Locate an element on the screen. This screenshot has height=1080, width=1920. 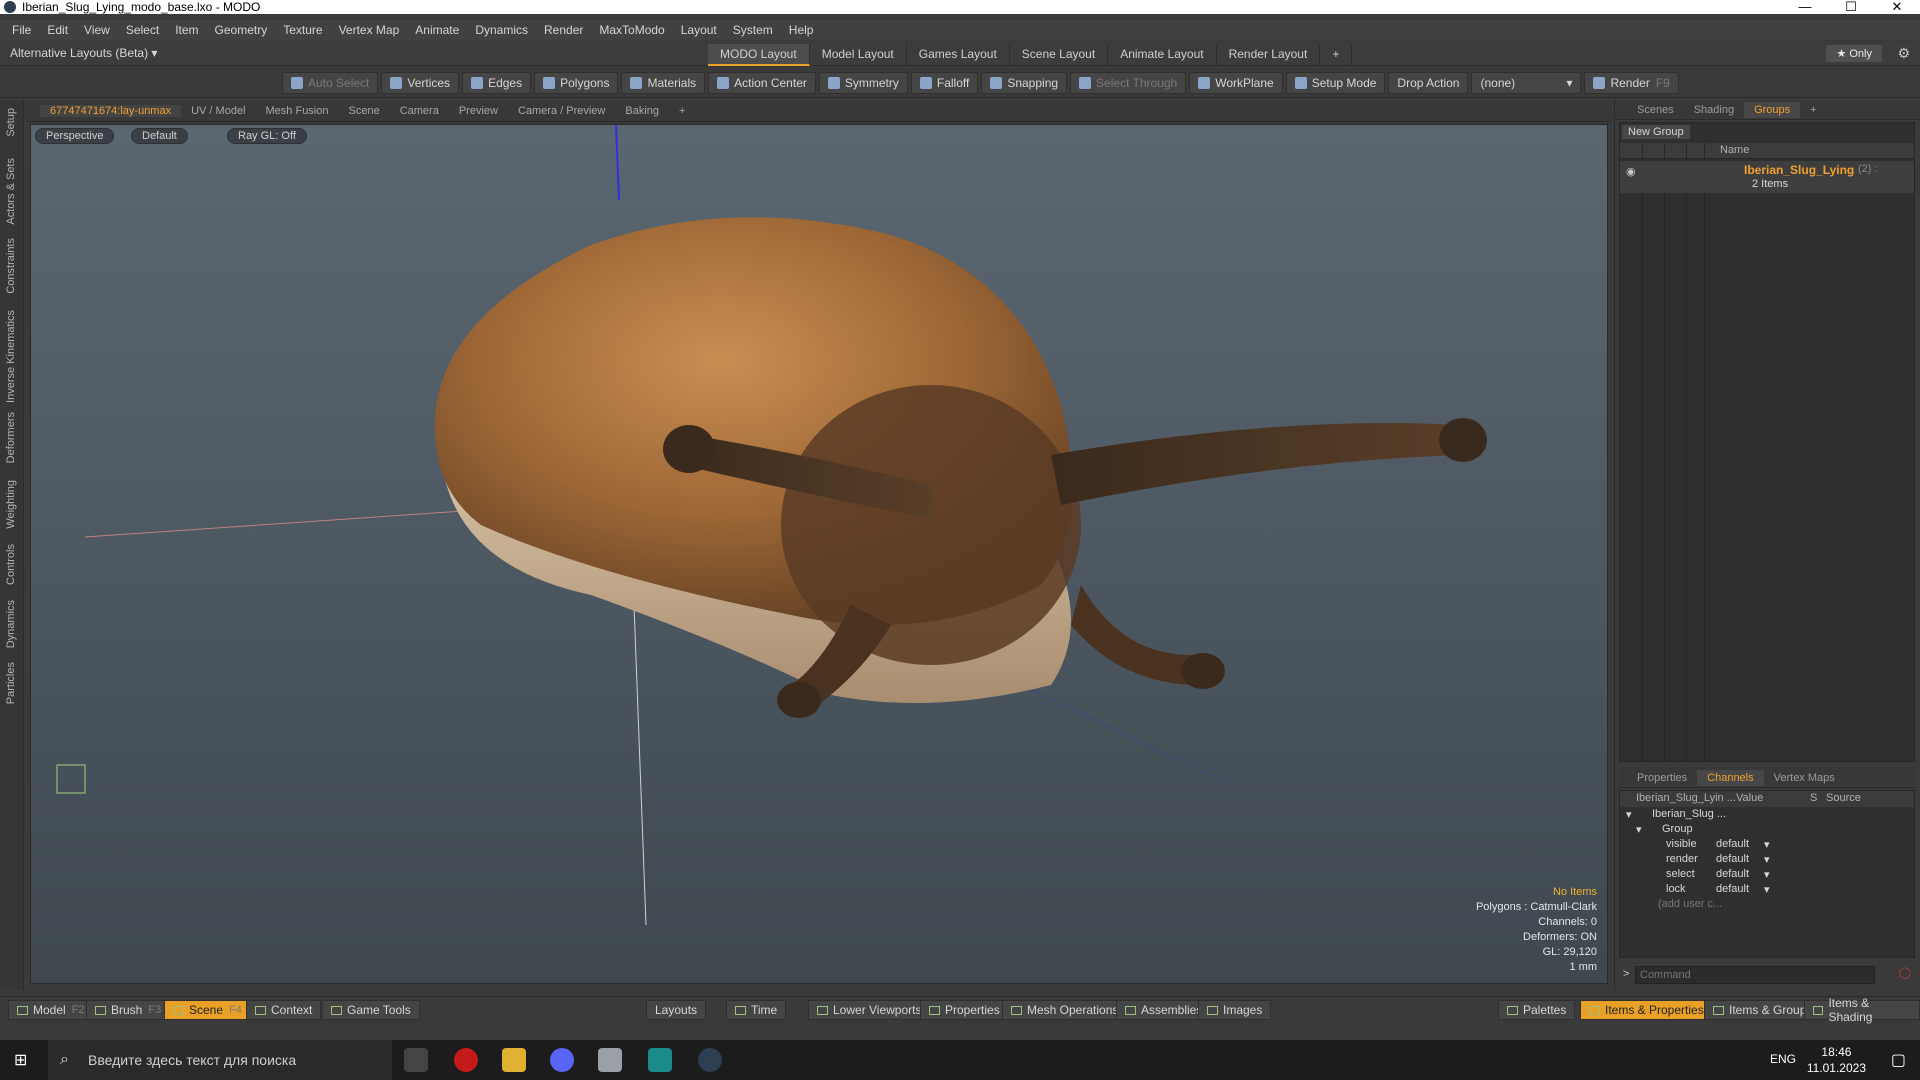
drop-action-select: (none) ▾ is located at coordinates (1526, 83).